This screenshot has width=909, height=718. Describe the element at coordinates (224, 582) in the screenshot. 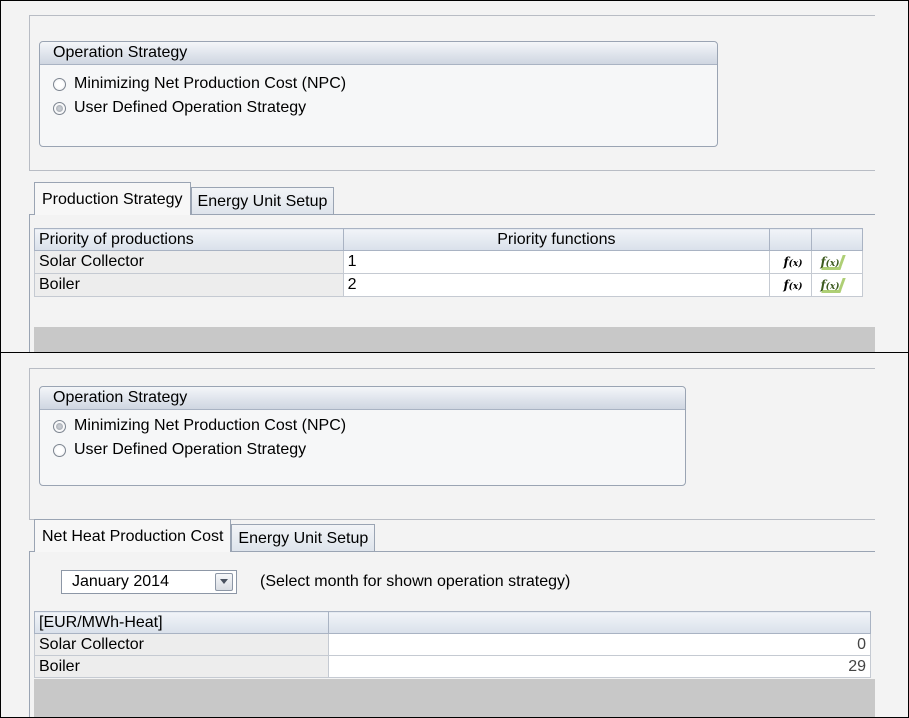

I see `chevron-down-icon` at that location.